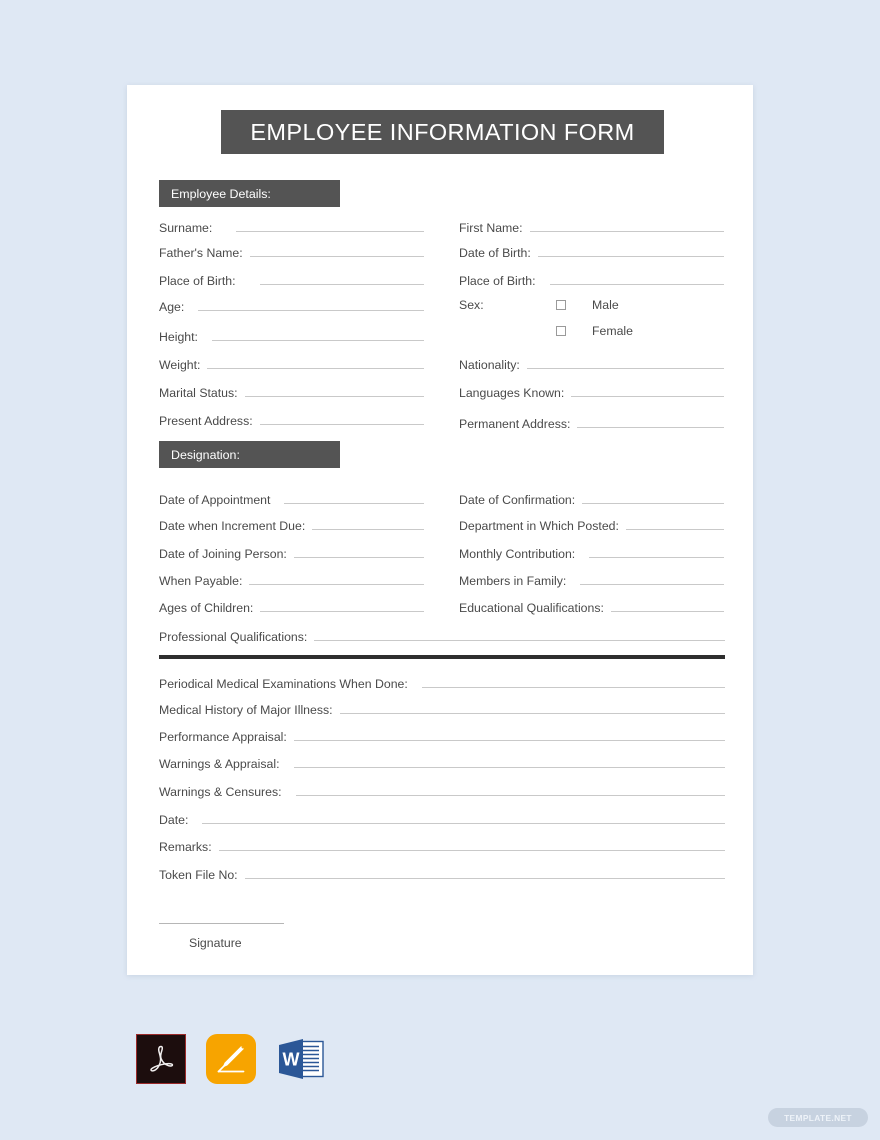 The image size is (880, 1140). What do you see at coordinates (561, 305) in the screenshot?
I see `checkbox-icon-male` at bounding box center [561, 305].